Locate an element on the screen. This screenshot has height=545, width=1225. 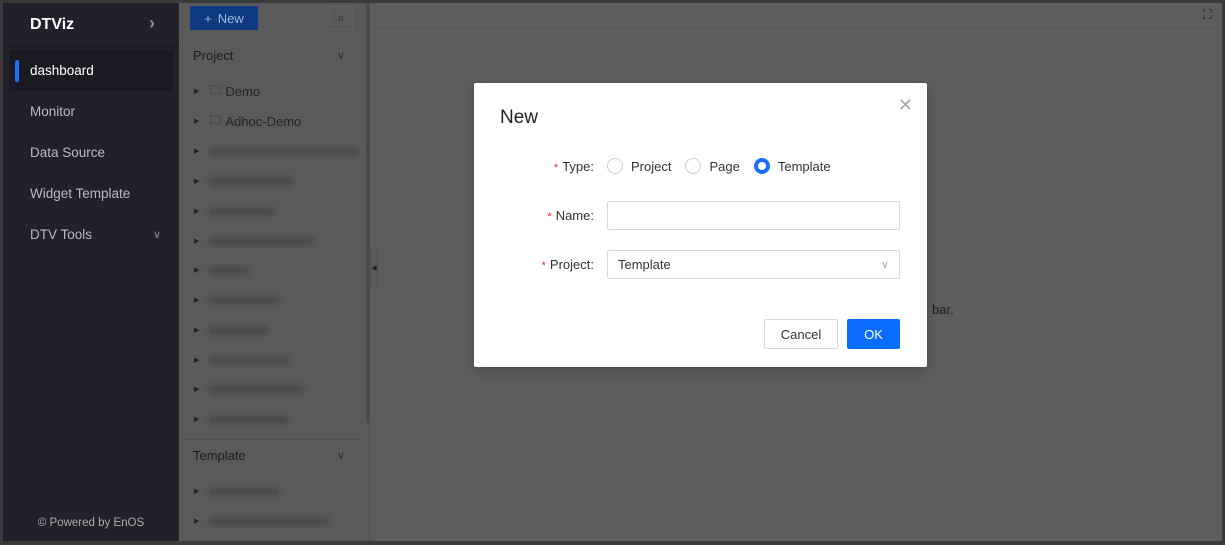
sidebar-item-dashboard: dashboard is located at coordinates (91, 70).